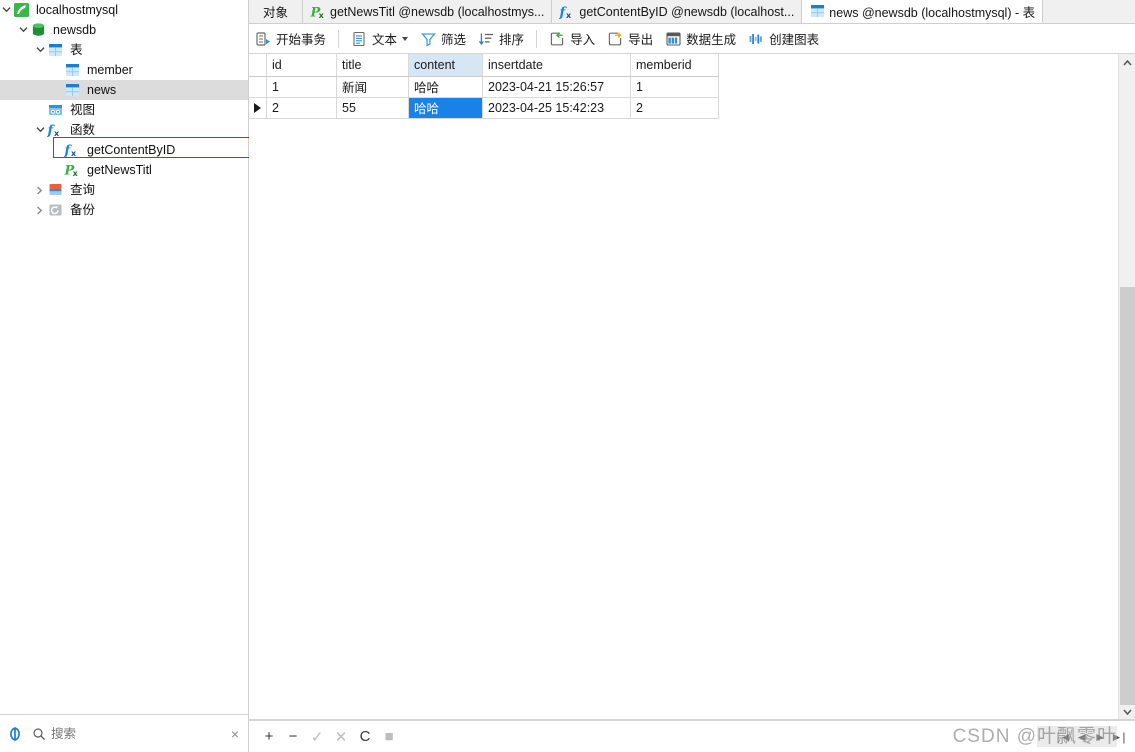 The image size is (1135, 752). I want to click on refresh-button: C, so click(365, 737).